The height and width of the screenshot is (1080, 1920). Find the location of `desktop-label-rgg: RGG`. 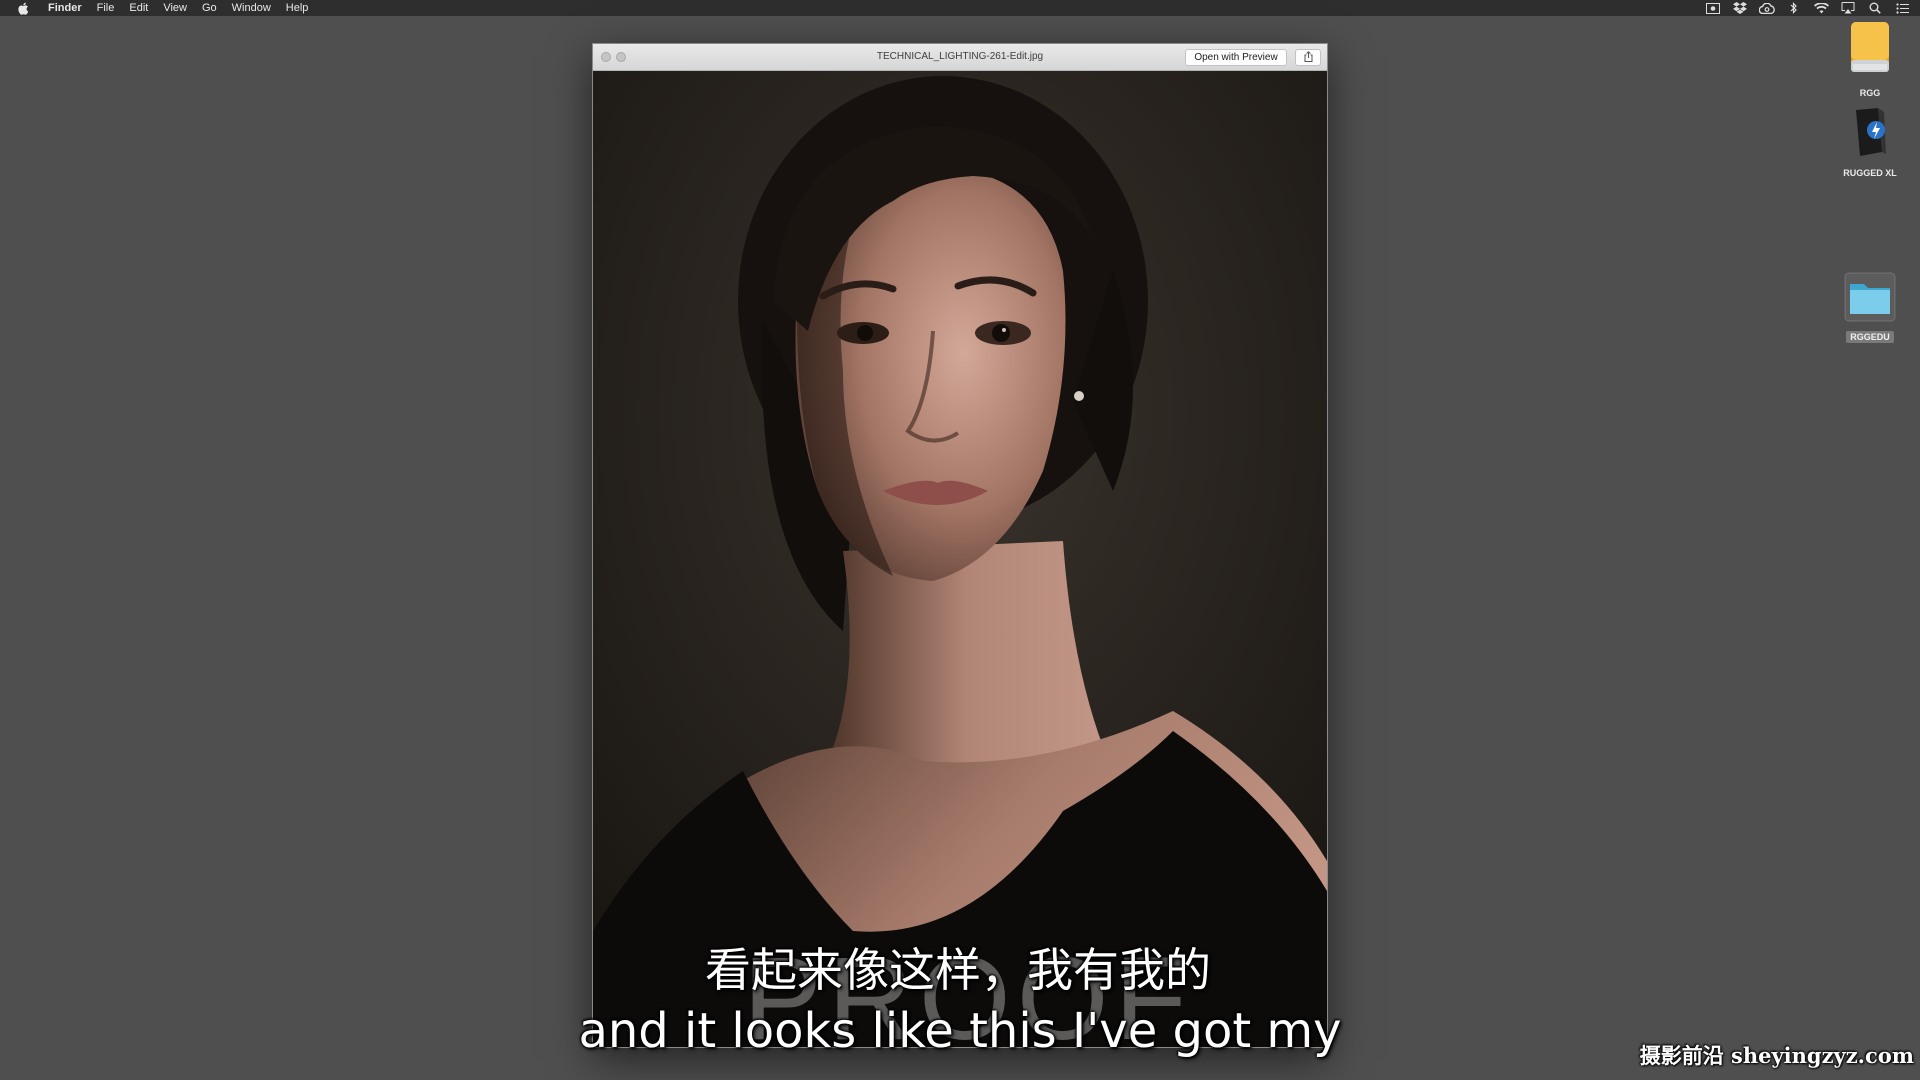

desktop-label-rgg: RGG is located at coordinates (1870, 93).